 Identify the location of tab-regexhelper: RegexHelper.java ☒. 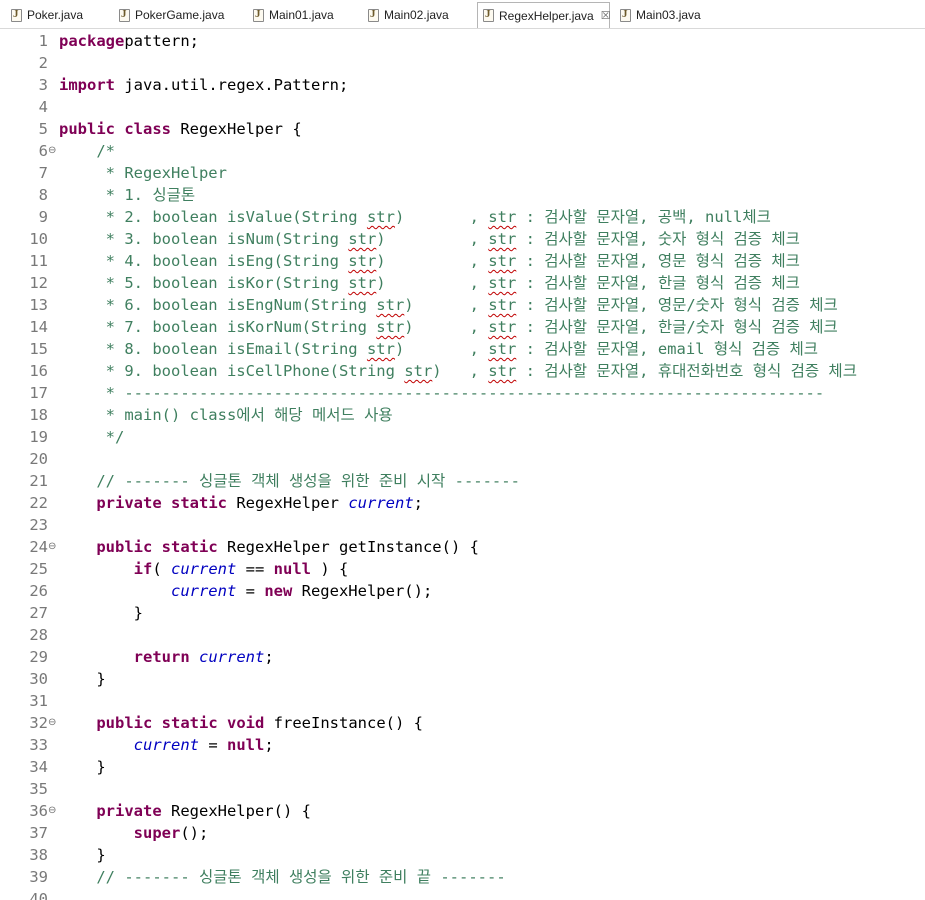
(544, 15).